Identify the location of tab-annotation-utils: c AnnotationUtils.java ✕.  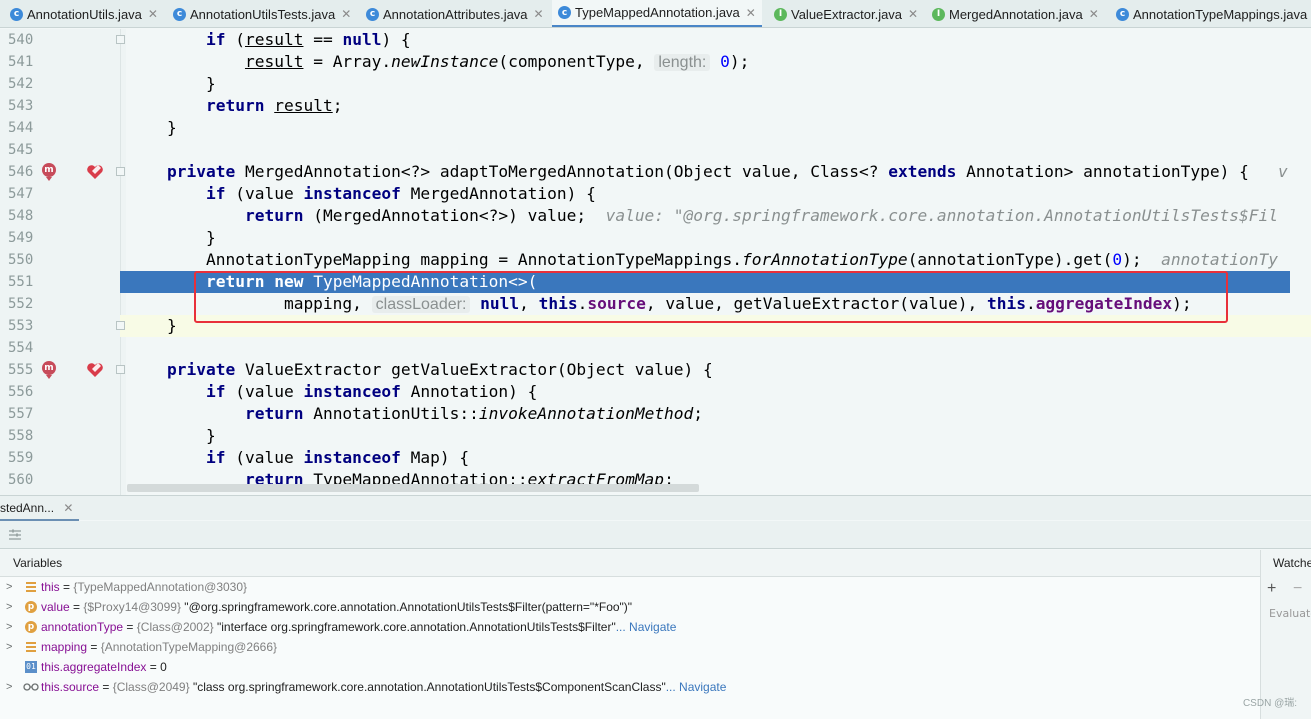
(84, 13).